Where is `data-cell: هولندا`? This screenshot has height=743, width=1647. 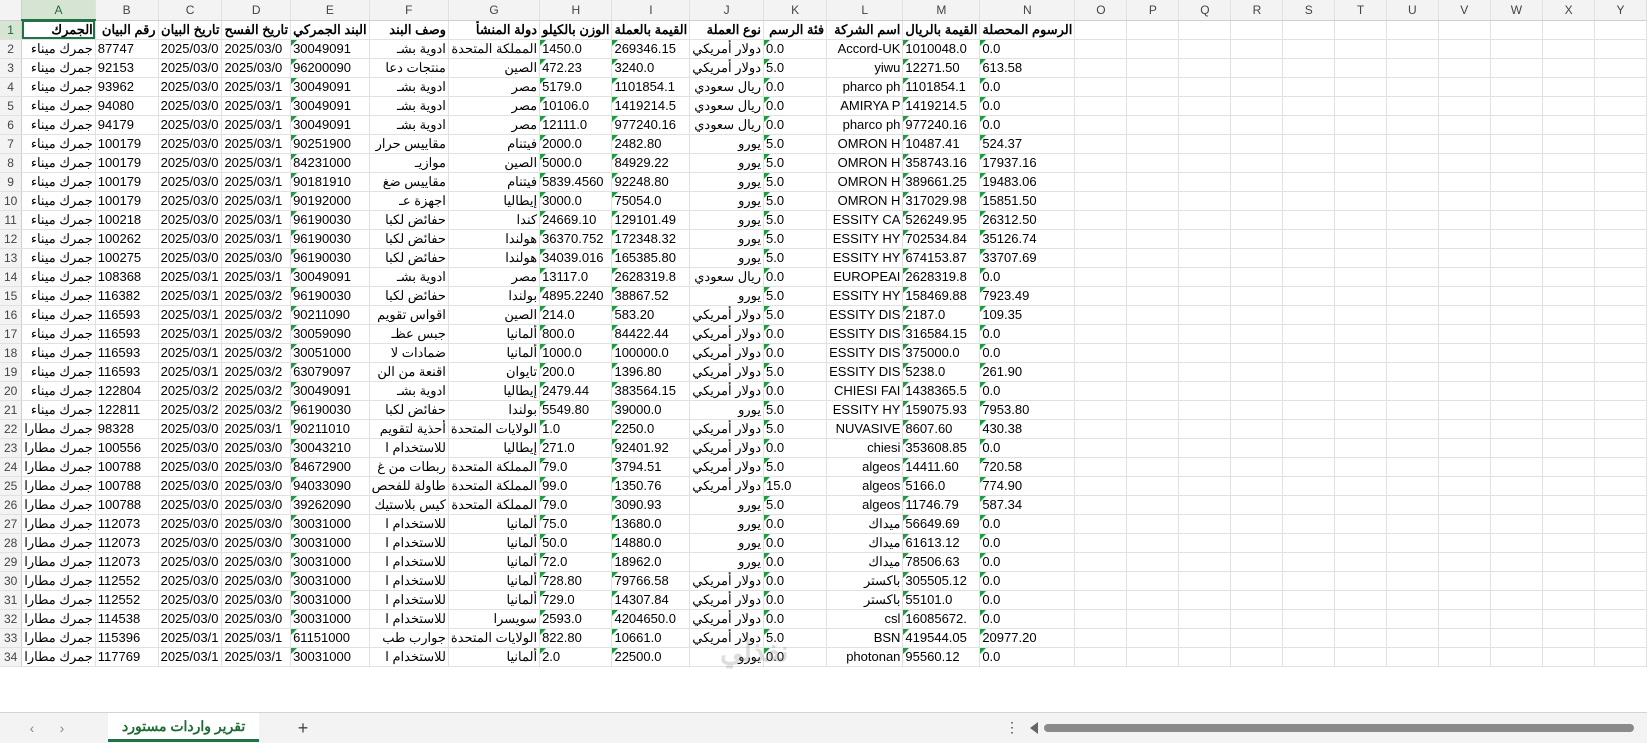 data-cell: هولندا is located at coordinates (494, 239).